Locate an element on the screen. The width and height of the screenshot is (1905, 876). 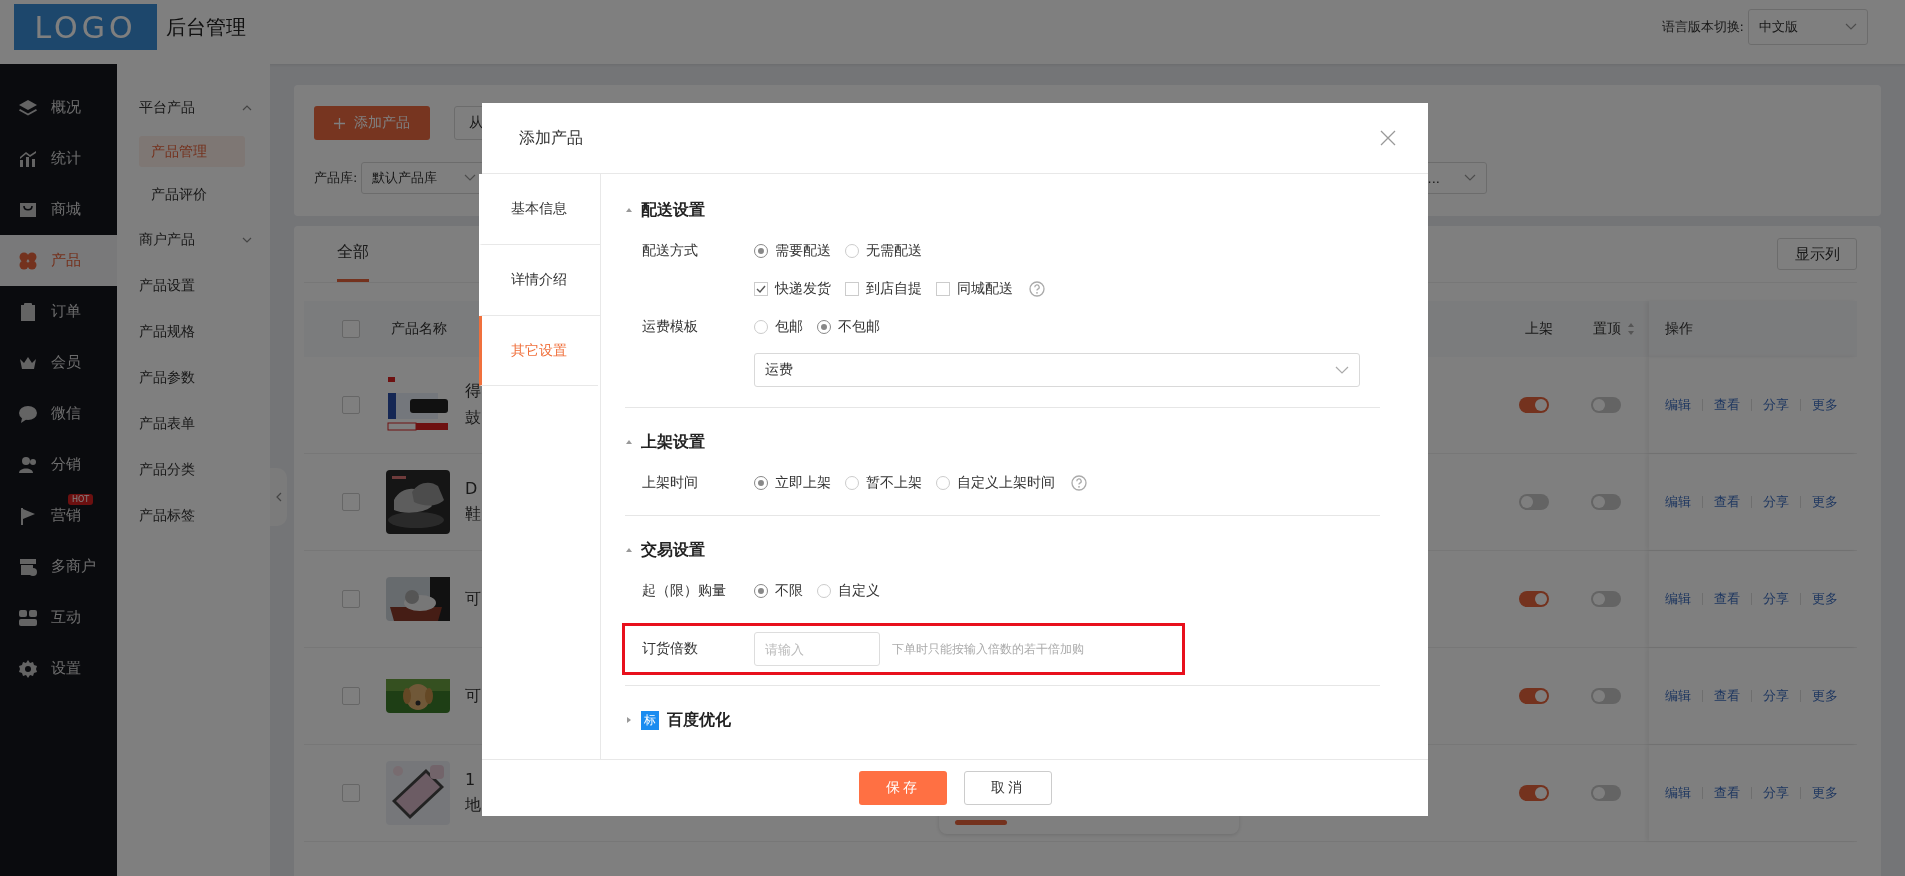
show-columns-button: 显示列 is located at coordinates (1817, 254).